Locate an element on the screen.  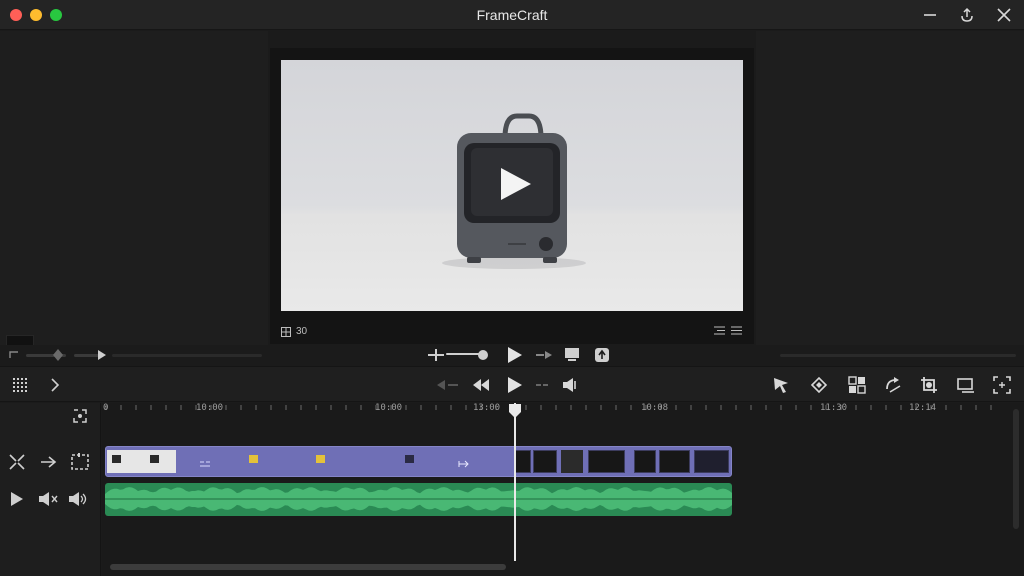
ruler-label: 10:08 is located at coordinates (655, 408).